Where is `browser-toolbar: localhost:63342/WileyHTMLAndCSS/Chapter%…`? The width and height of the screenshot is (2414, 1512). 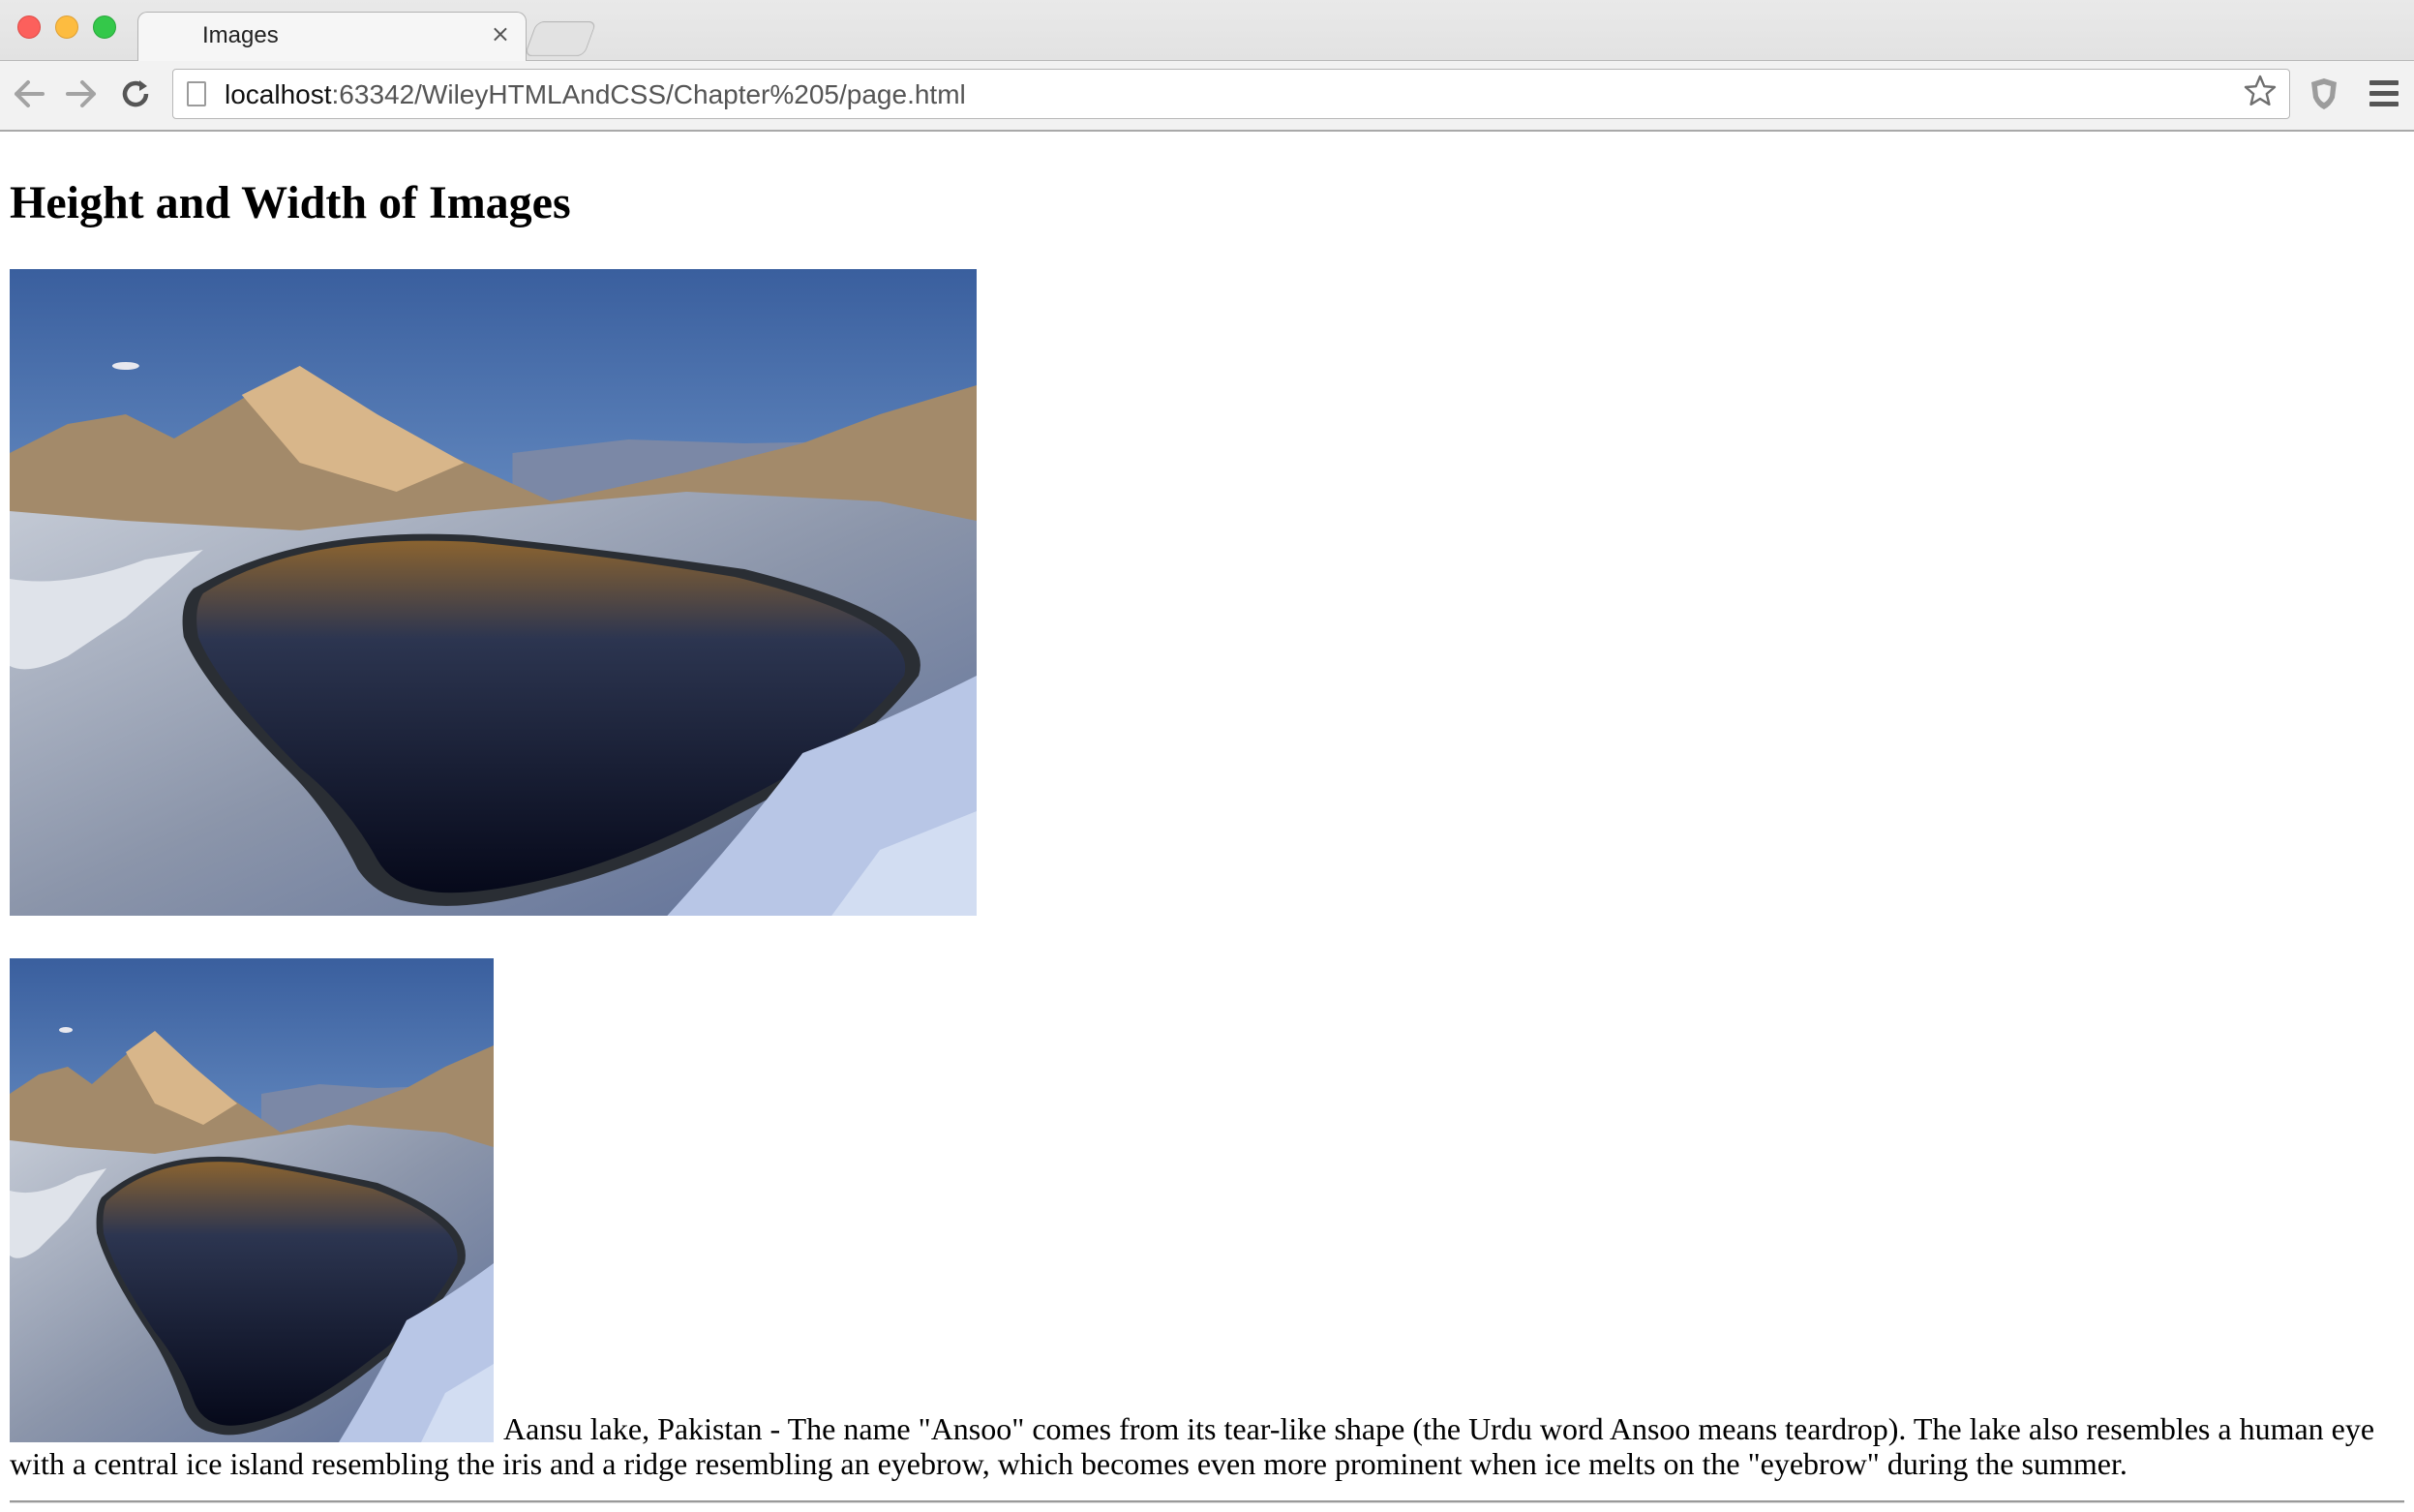 browser-toolbar: localhost:63342/WileyHTMLAndCSS/Chapter%… is located at coordinates (1207, 95).